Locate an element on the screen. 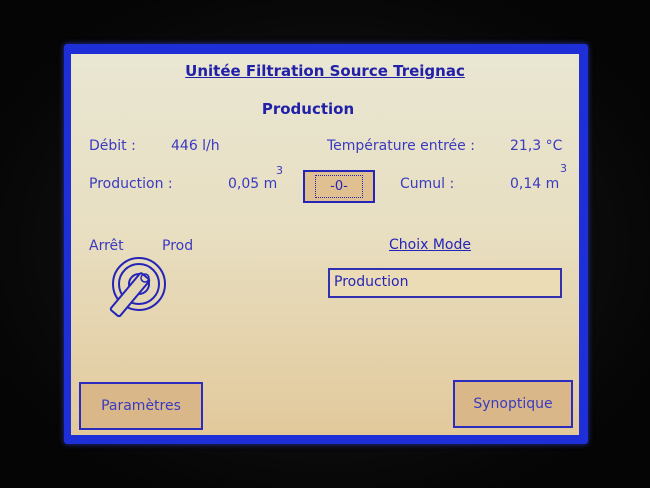  page-subtitle: Production is located at coordinates (308, 109).